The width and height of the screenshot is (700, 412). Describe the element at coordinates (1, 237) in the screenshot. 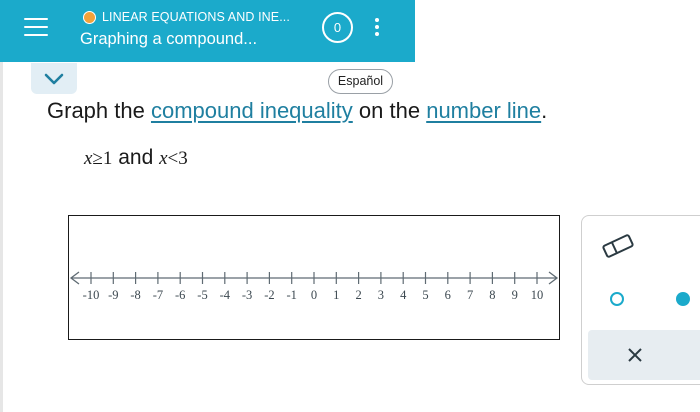

I see `left-edge-bar` at that location.